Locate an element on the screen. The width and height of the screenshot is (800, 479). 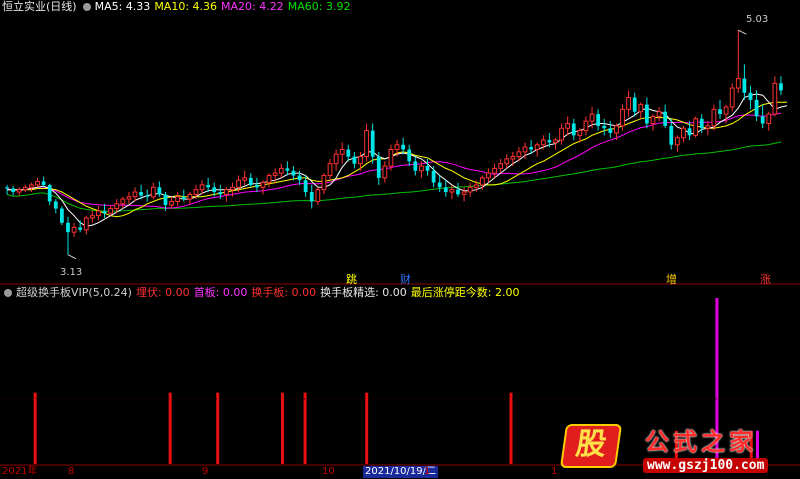
stock-title: 恒立实业(日线) is located at coordinates (39, 6).